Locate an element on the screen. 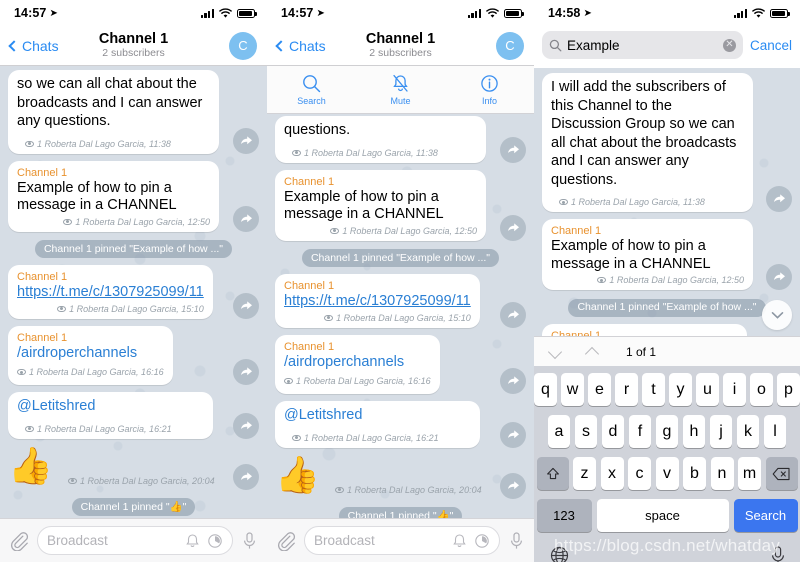 This screenshot has width=800, height=562. key-f: f is located at coordinates (640, 431).